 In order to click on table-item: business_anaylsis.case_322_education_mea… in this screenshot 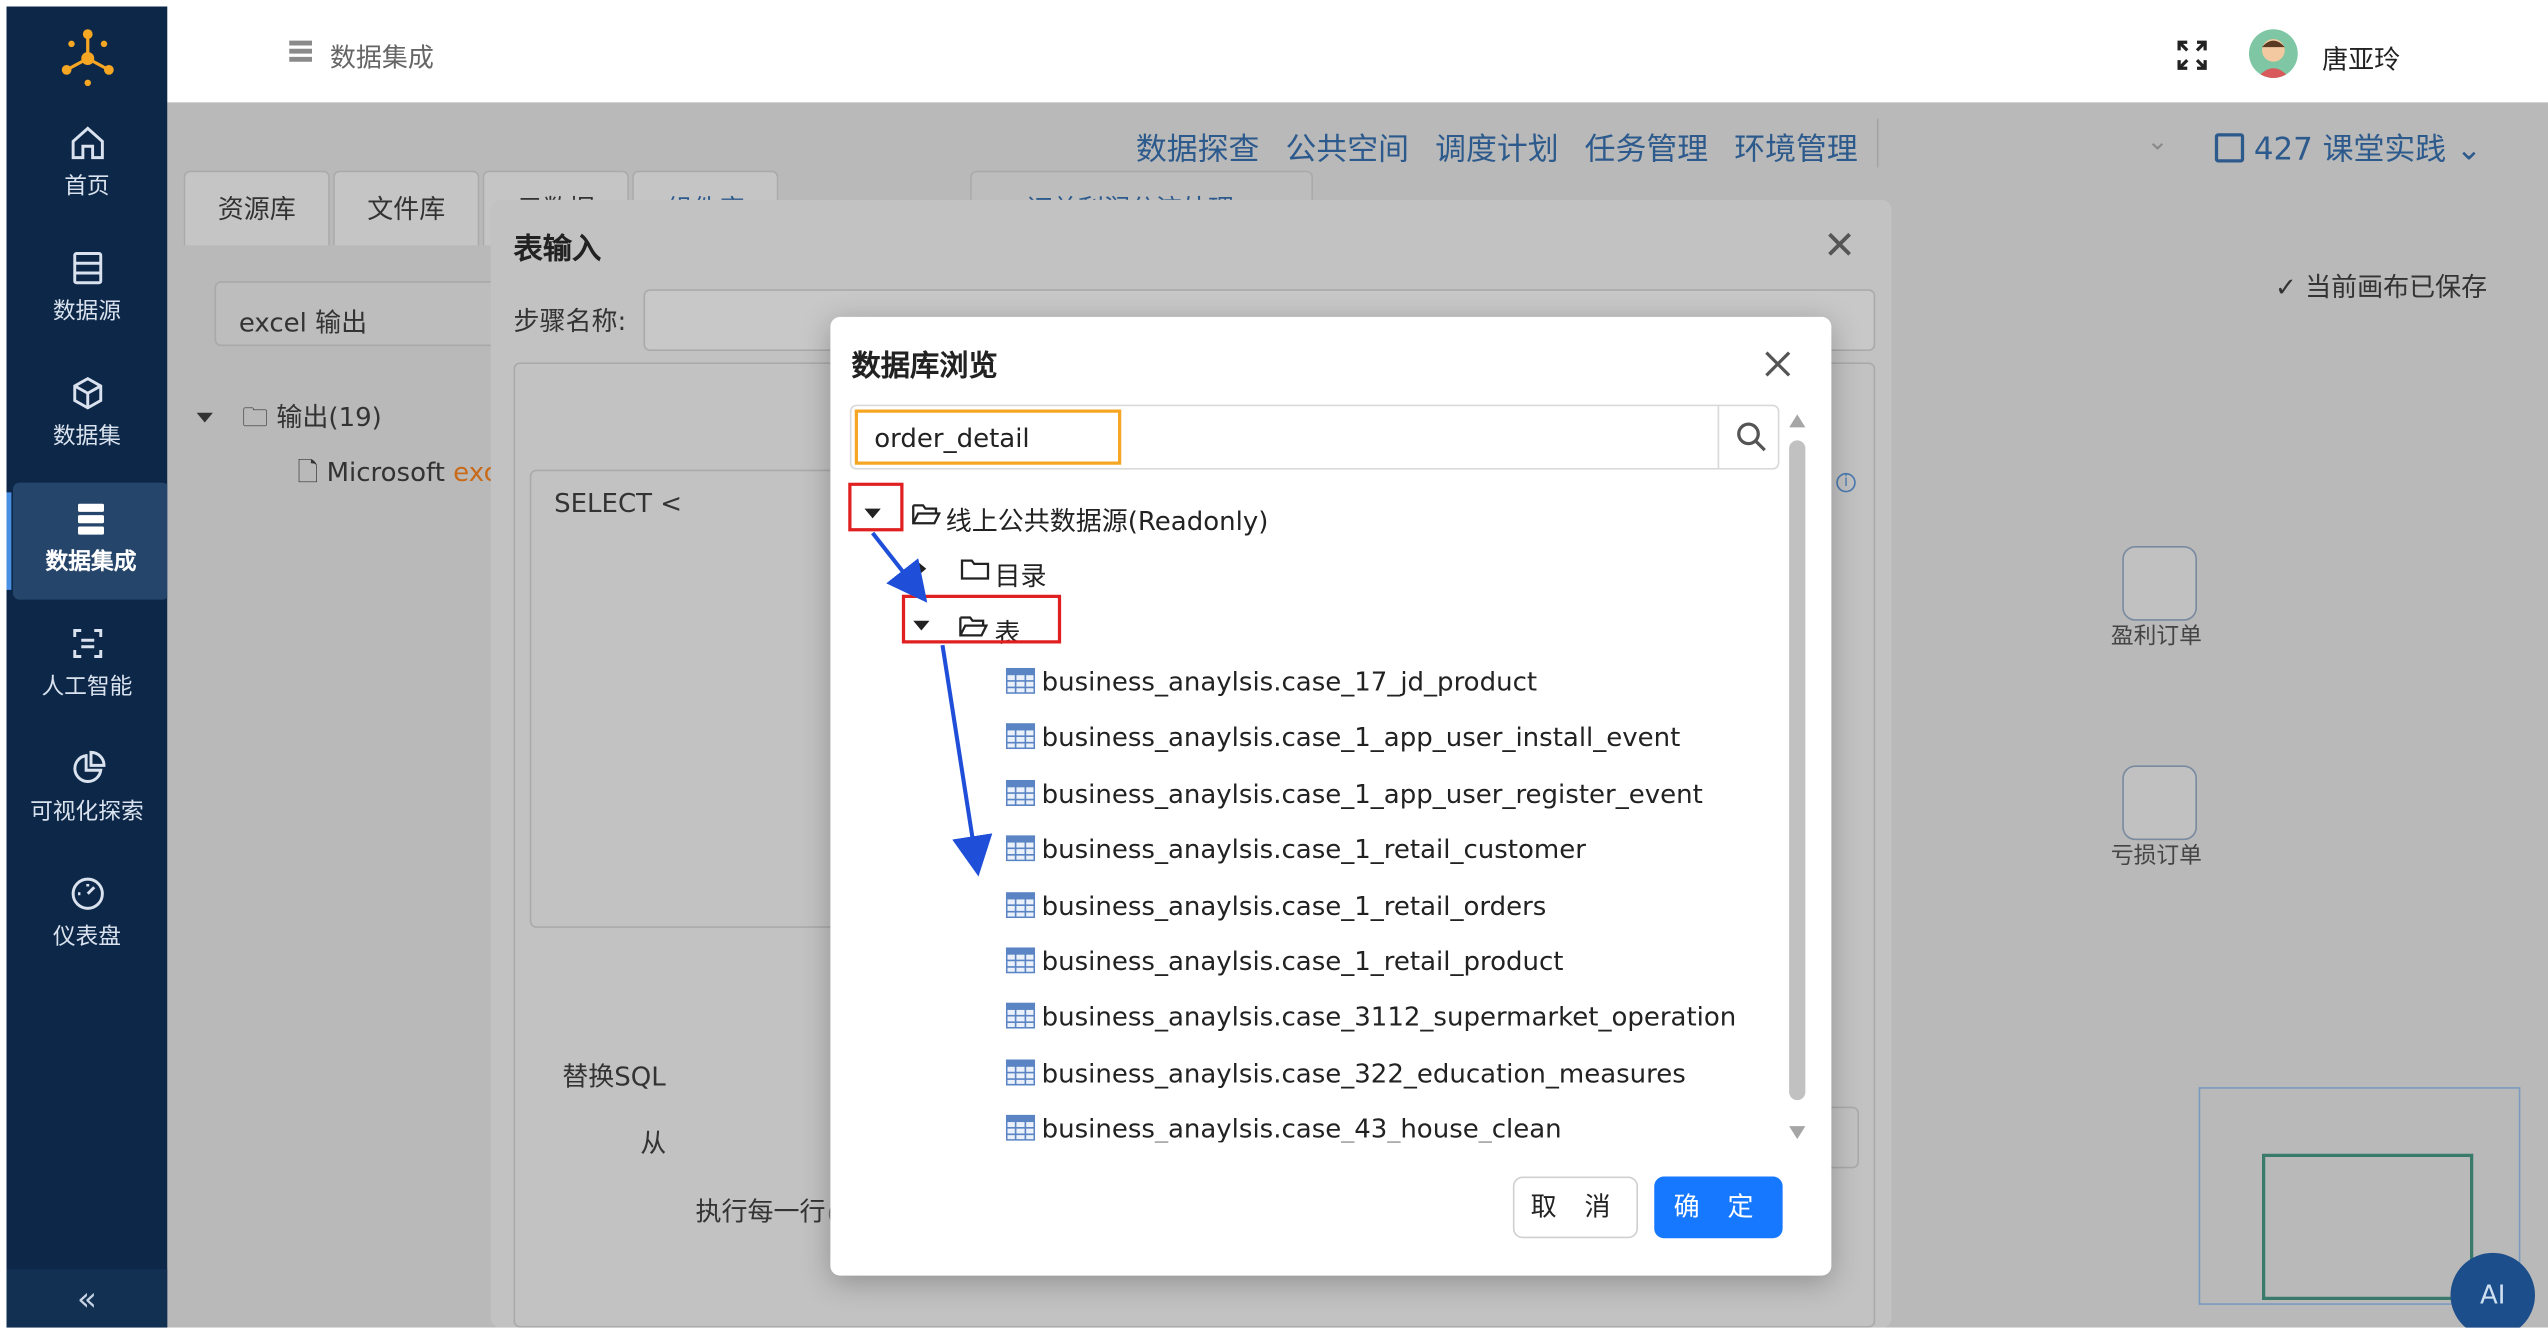, I will do `click(1302, 1072)`.